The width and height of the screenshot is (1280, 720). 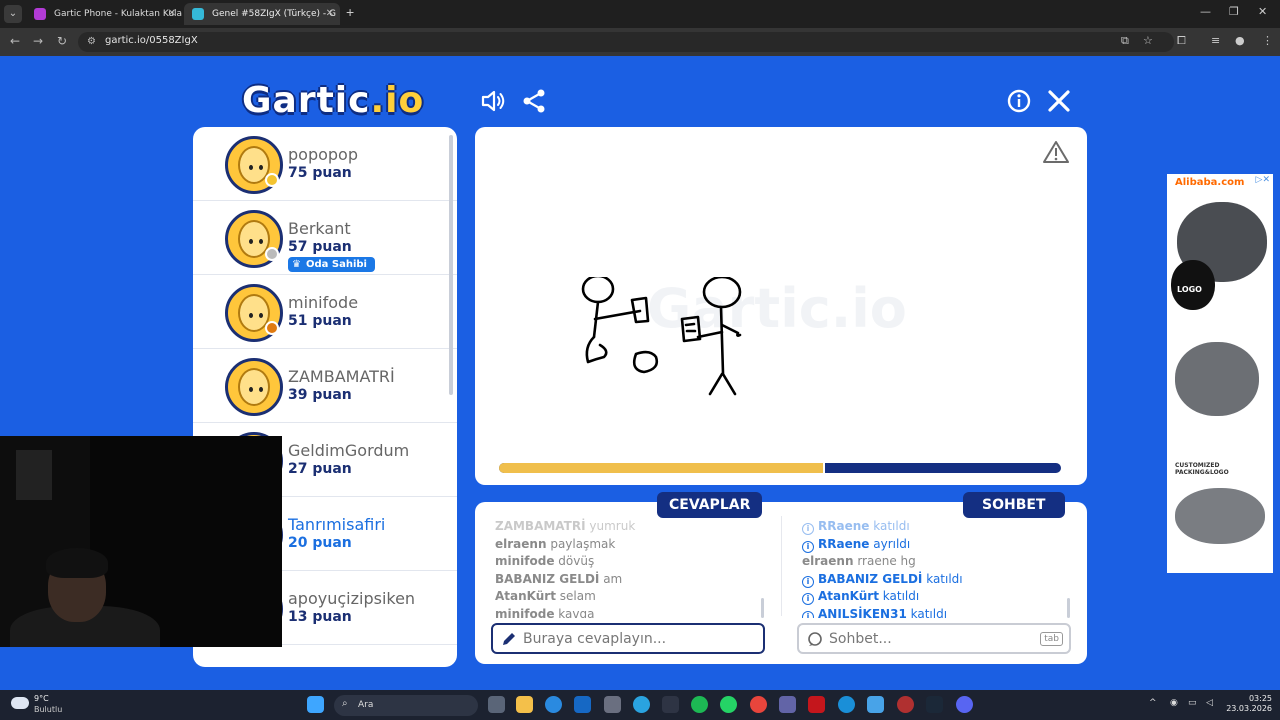 What do you see at coordinates (964, 704) in the screenshot?
I see `discord-icon` at bounding box center [964, 704].